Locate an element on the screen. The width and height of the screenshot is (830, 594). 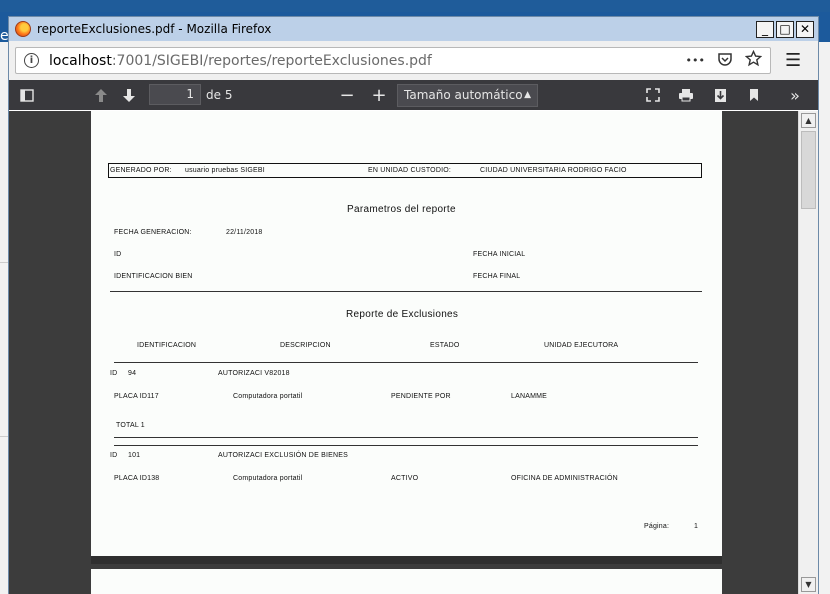
minimize-button: _ is located at coordinates (765, 29).